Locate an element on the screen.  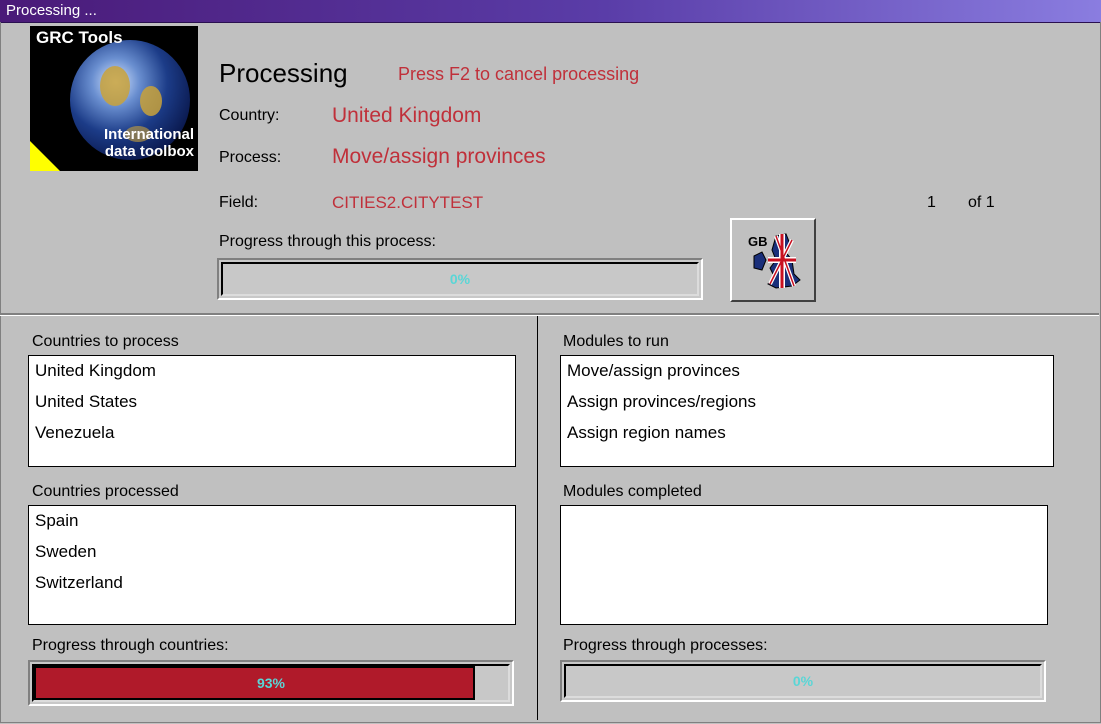
process-label: Process: is located at coordinates (250, 157).